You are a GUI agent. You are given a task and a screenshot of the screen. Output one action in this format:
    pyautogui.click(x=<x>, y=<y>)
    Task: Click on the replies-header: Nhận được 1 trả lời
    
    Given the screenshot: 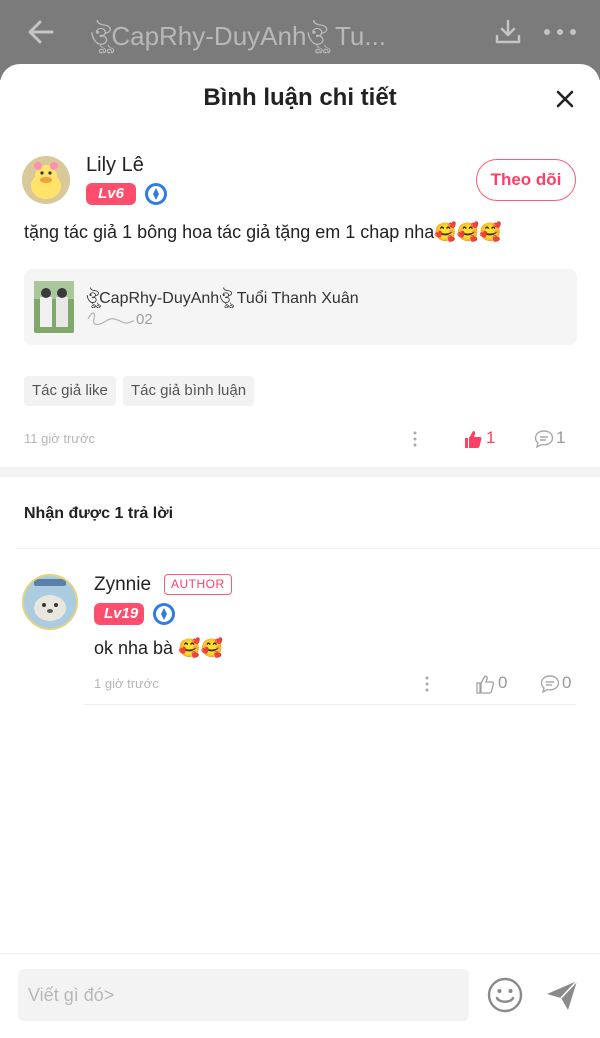 What is the action you would take?
    pyautogui.click(x=99, y=513)
    